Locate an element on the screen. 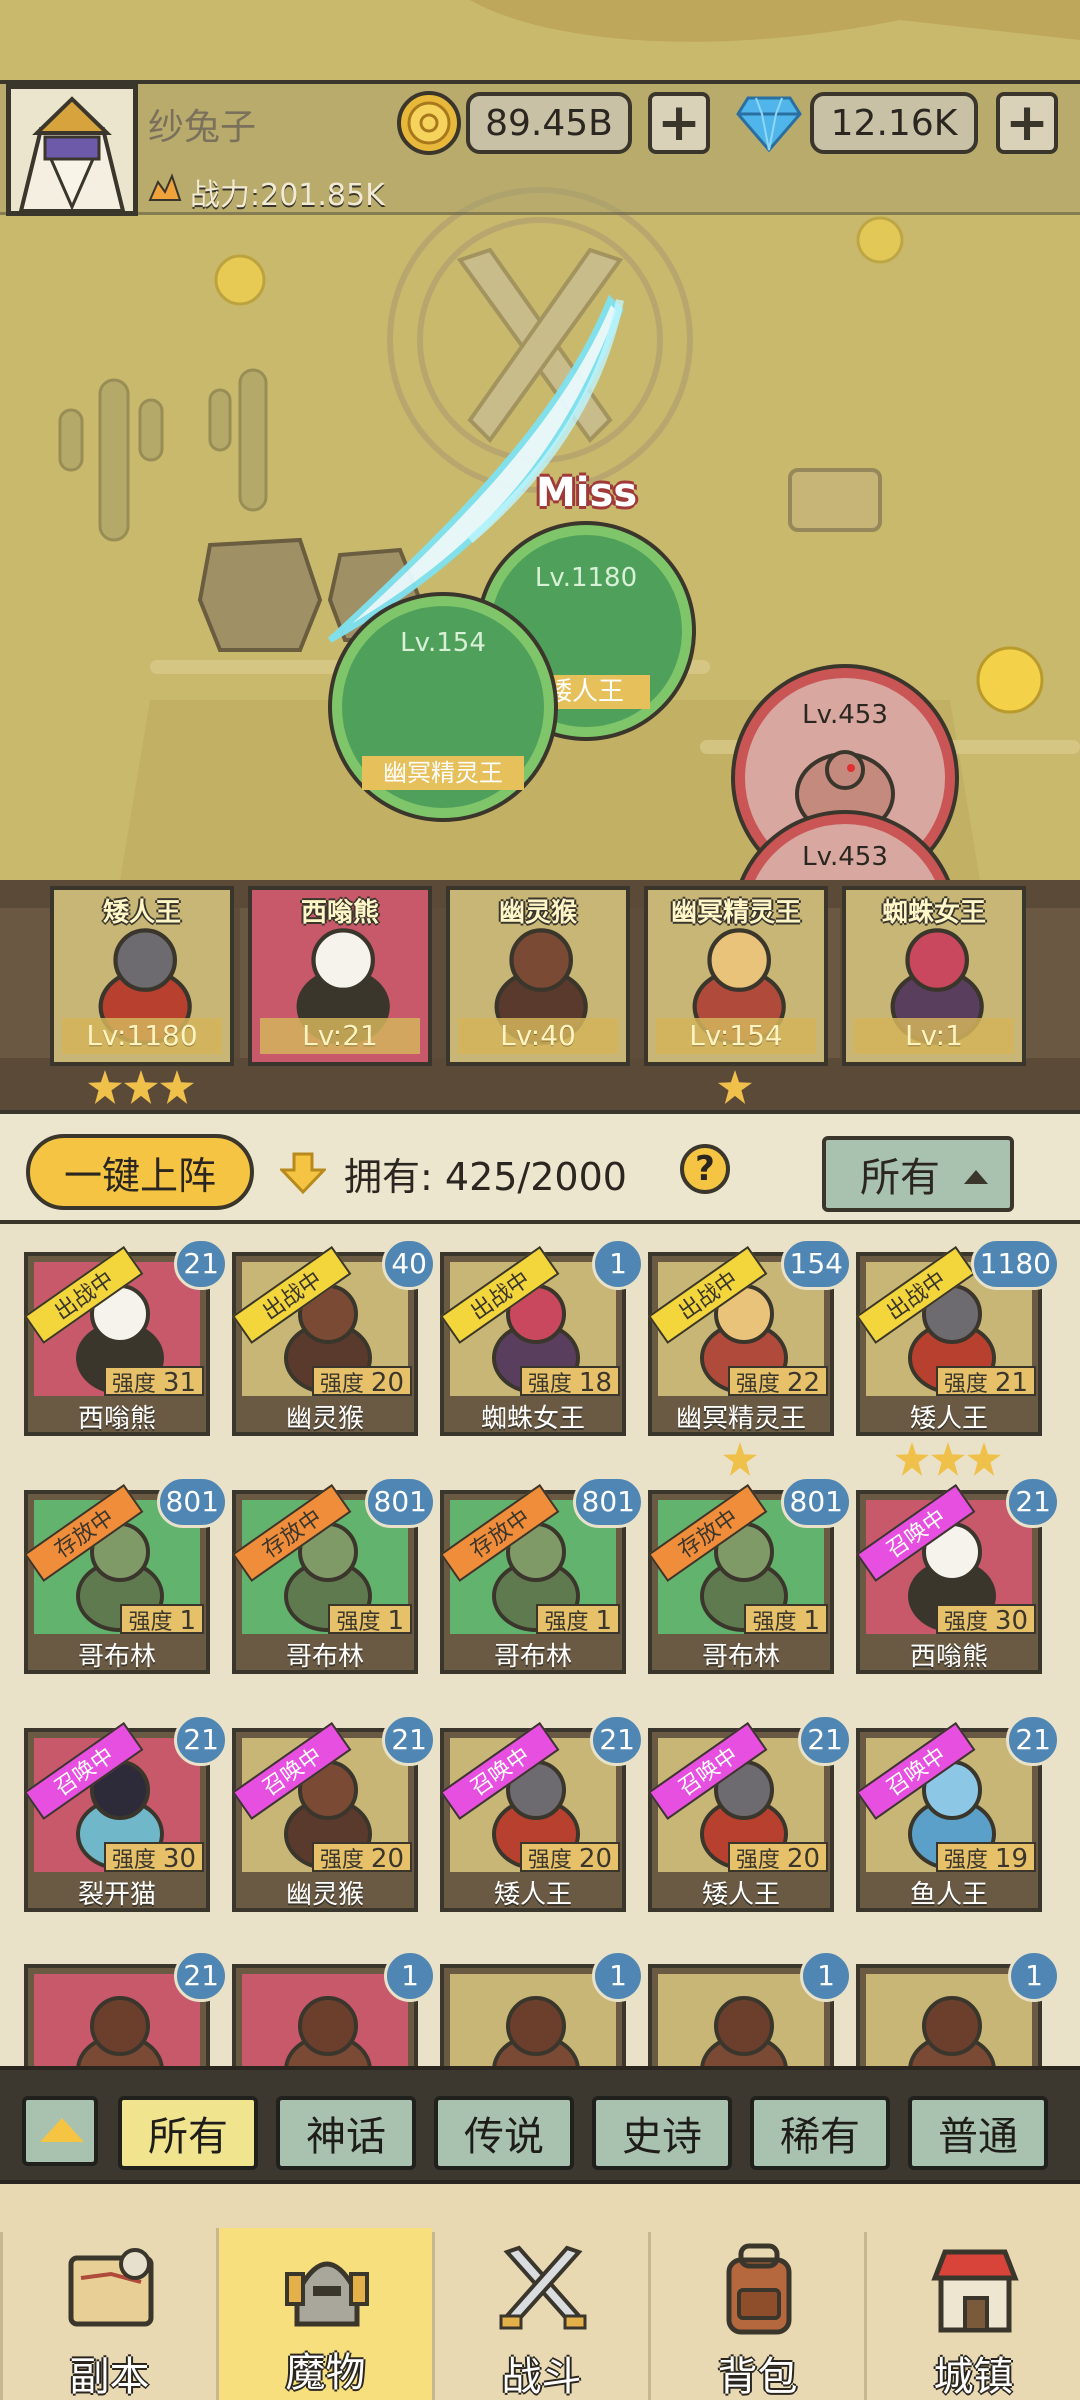  nav-label: 魔物 is located at coordinates (325, 2373).